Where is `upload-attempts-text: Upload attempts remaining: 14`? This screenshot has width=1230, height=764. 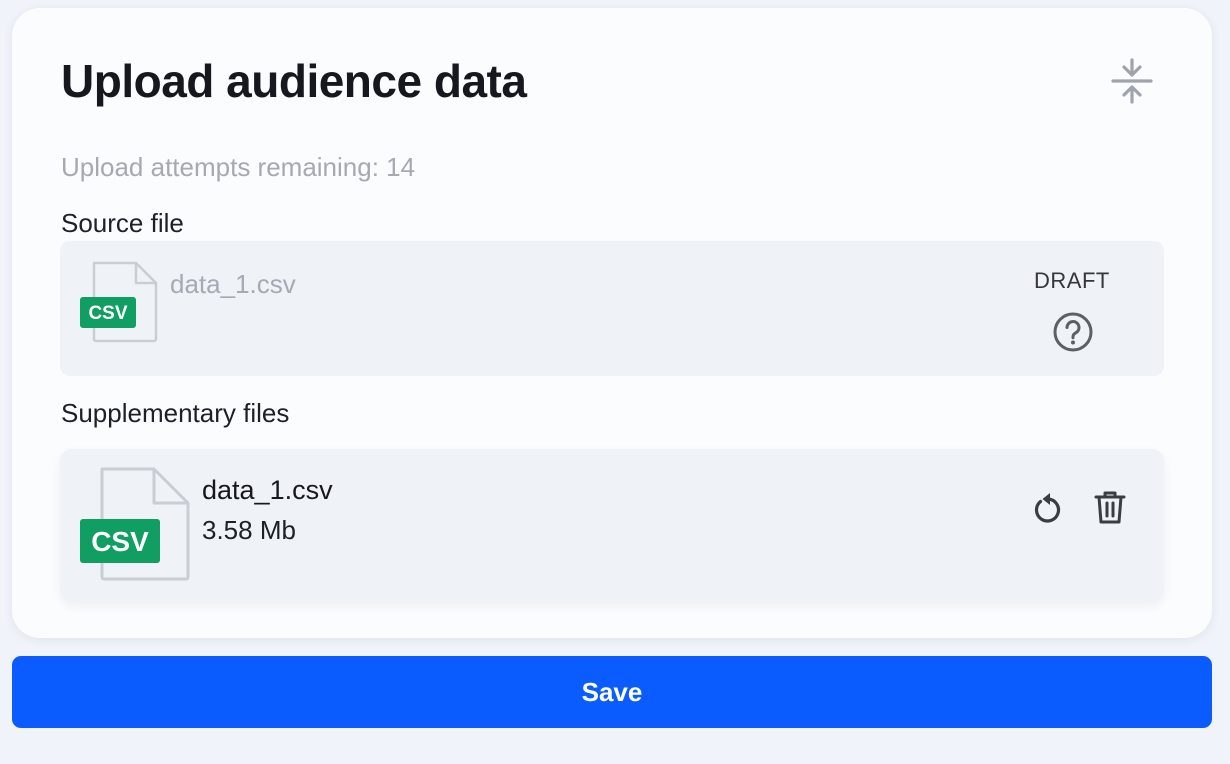
upload-attempts-text: Upload attempts remaining: 14 is located at coordinates (238, 167).